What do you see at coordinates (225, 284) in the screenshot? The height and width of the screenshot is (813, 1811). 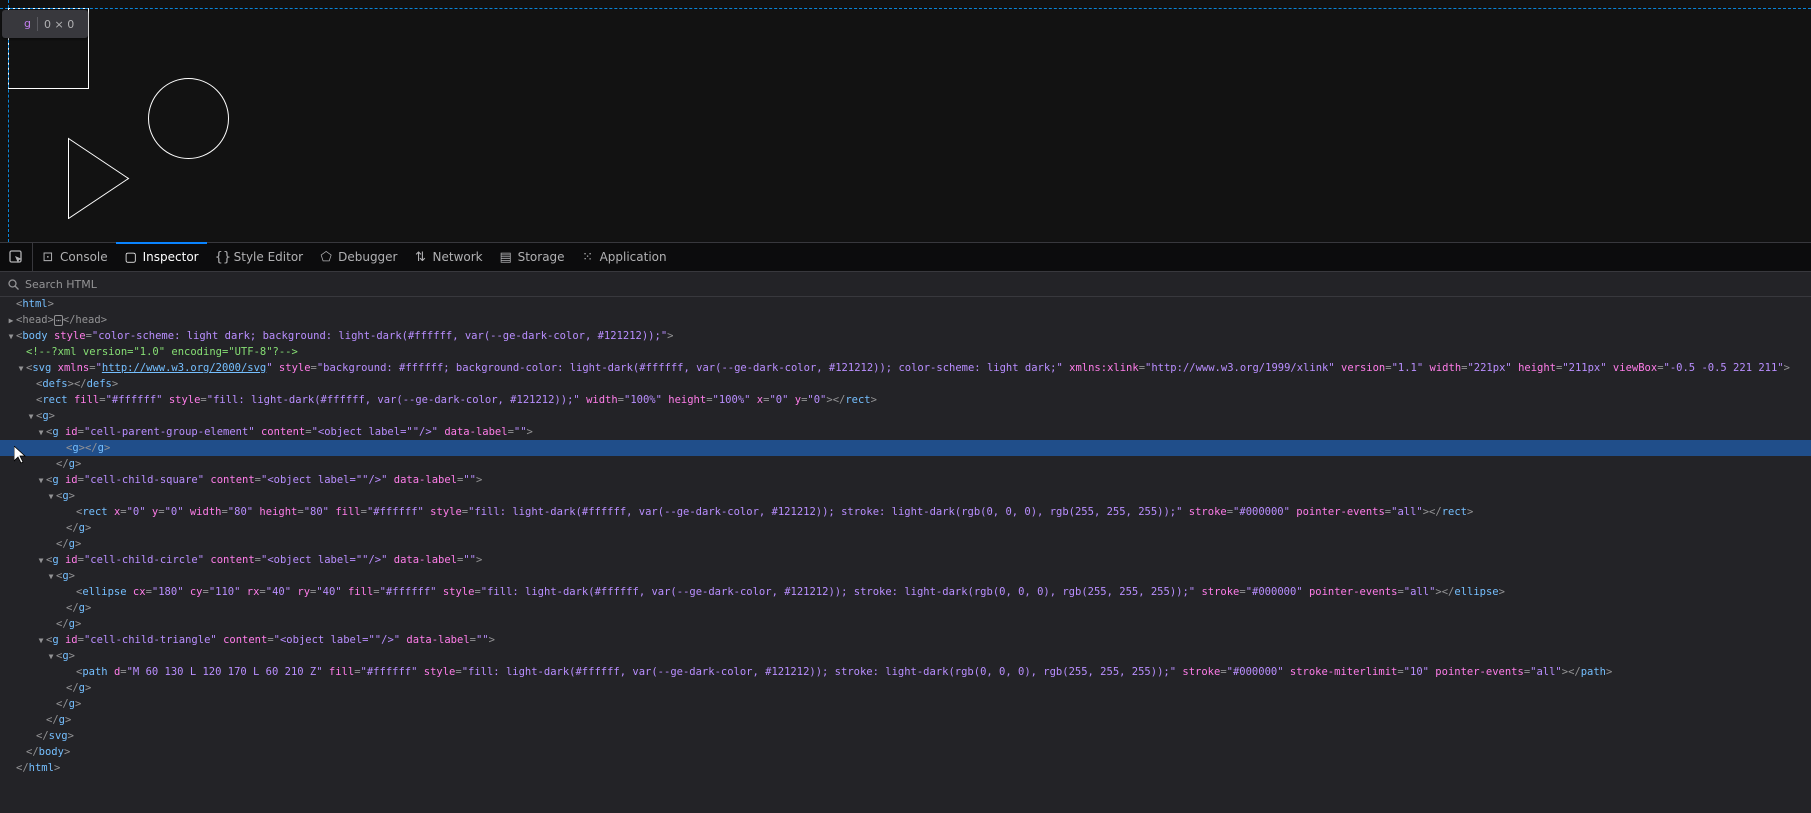 I see `search-html-input` at bounding box center [225, 284].